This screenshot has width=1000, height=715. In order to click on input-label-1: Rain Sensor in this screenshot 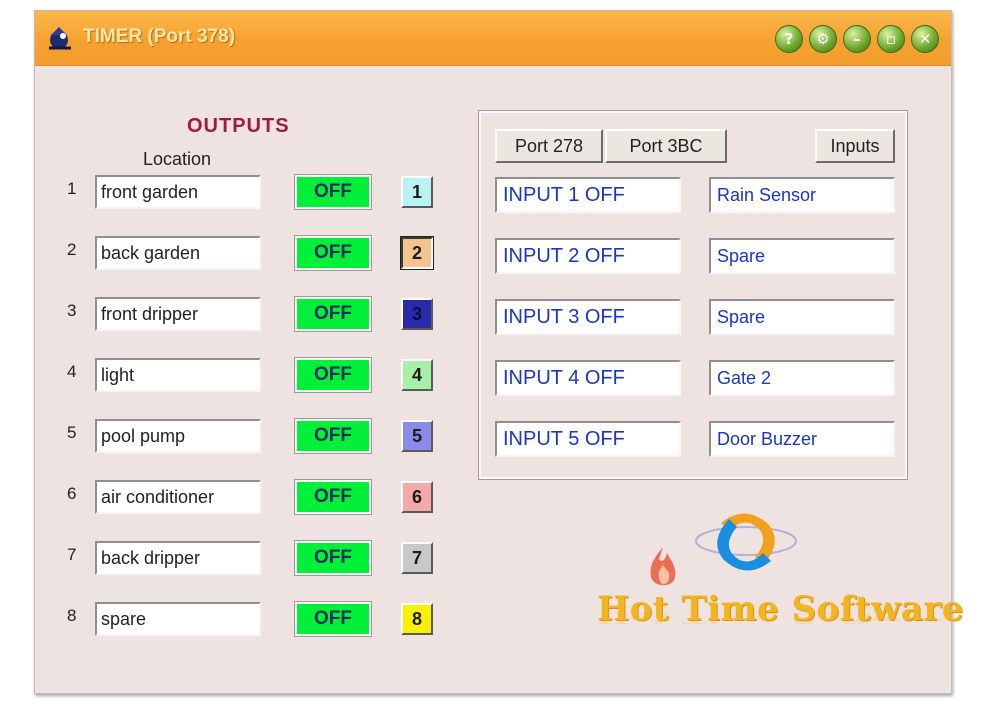, I will do `click(802, 195)`.